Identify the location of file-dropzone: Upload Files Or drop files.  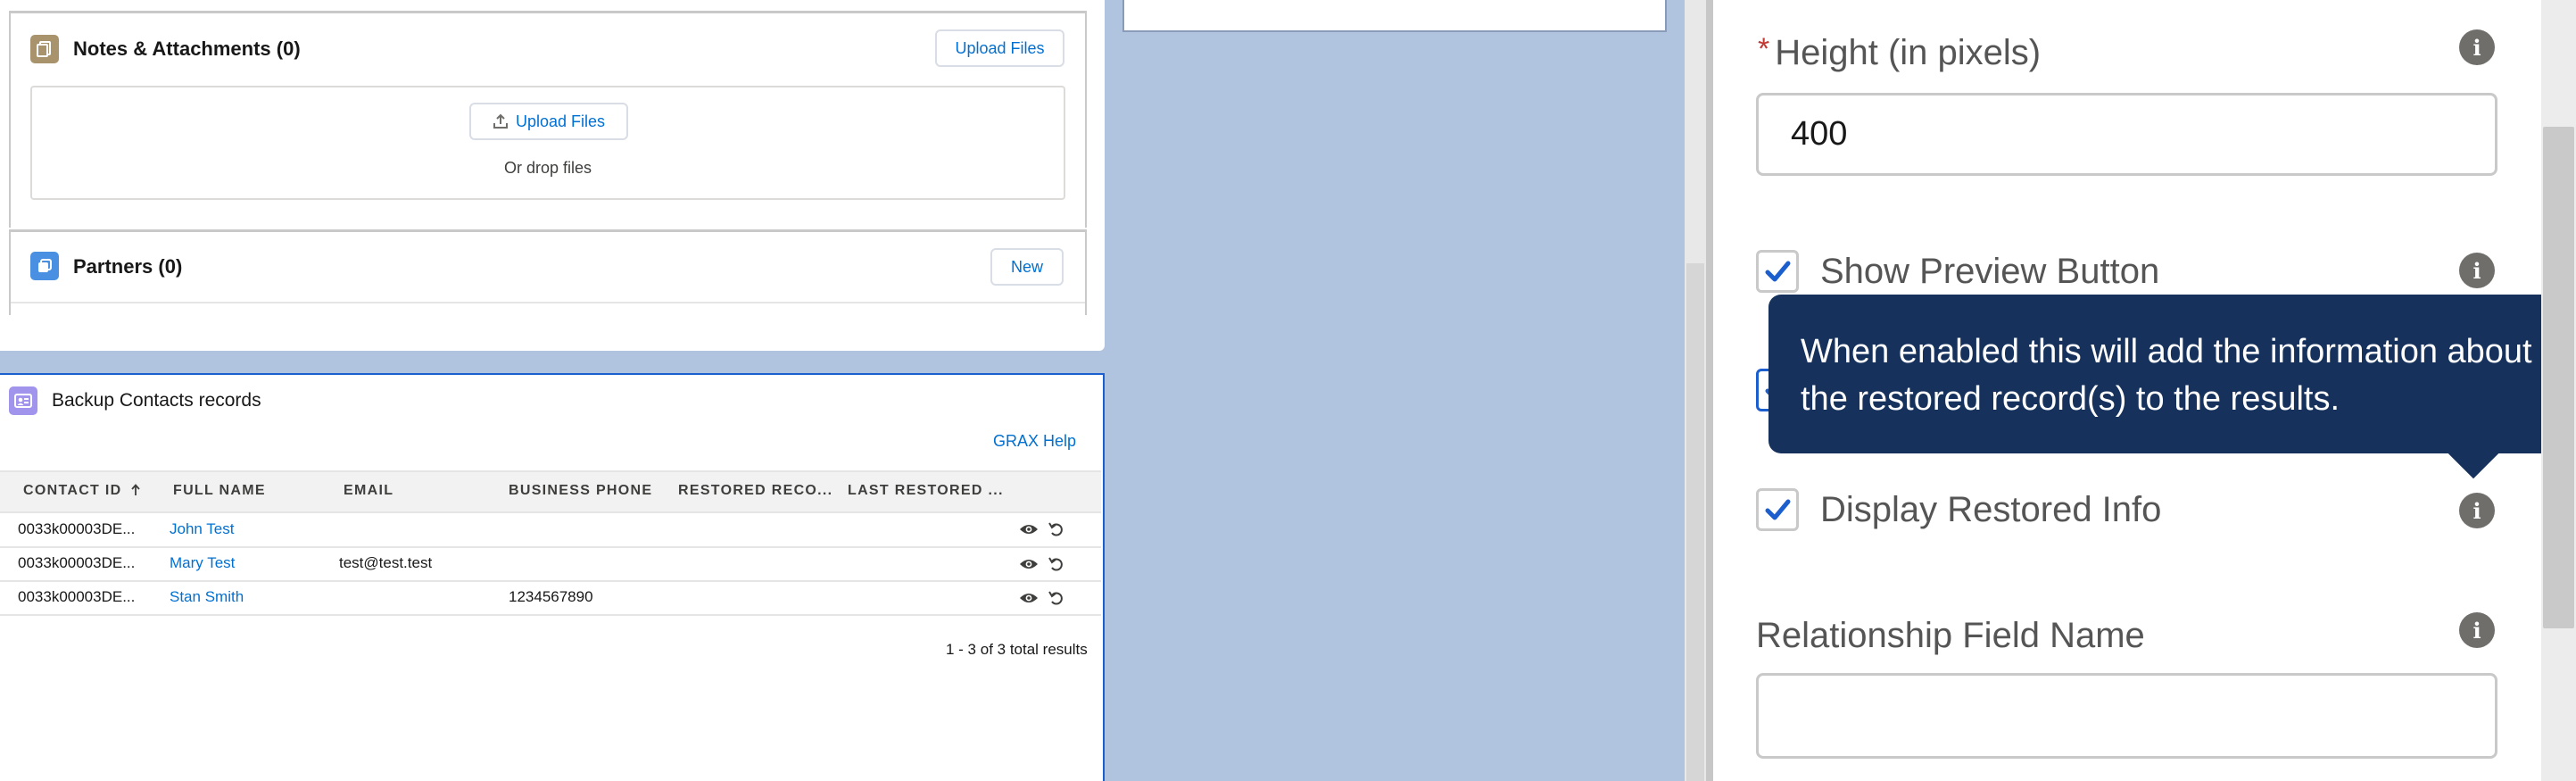
(547, 143).